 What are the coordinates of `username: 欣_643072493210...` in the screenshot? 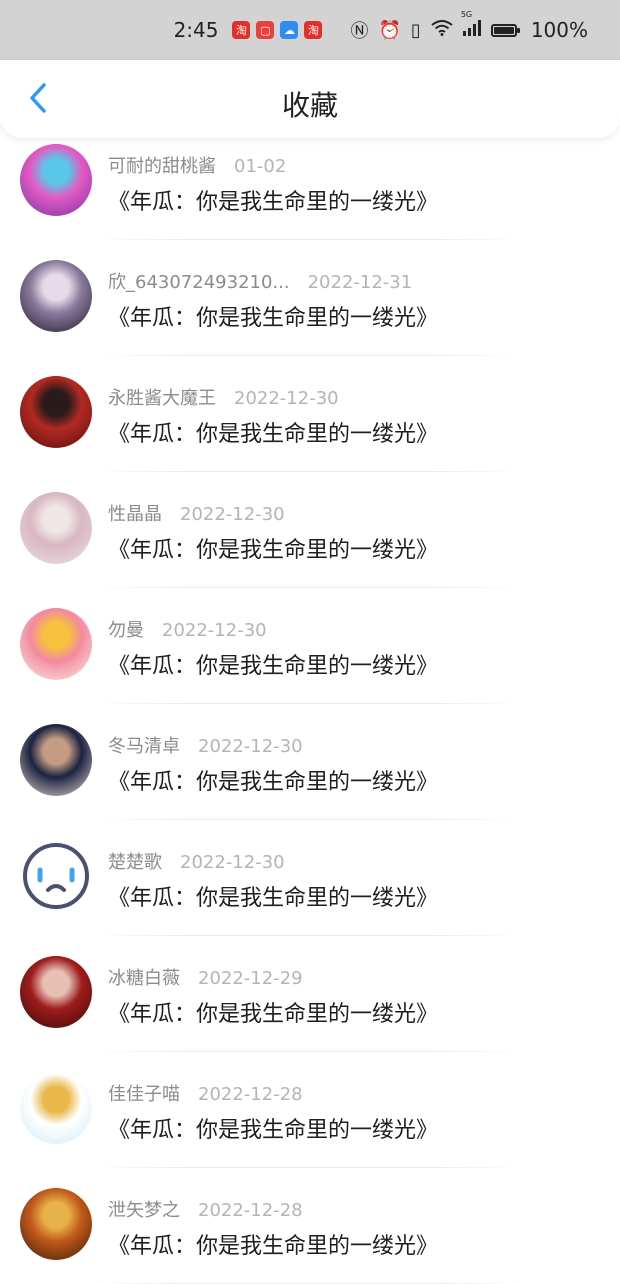 It's located at (199, 282).